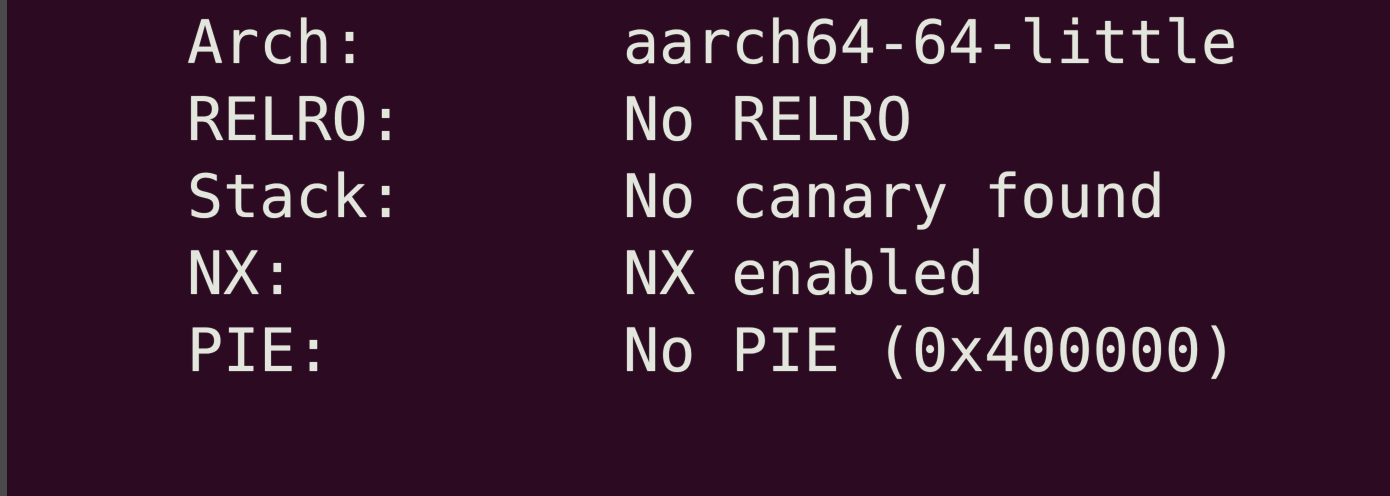 The width and height of the screenshot is (1390, 496). Describe the element at coordinates (930, 42) in the screenshot. I see `arch-value: aarch64-64-little` at that location.